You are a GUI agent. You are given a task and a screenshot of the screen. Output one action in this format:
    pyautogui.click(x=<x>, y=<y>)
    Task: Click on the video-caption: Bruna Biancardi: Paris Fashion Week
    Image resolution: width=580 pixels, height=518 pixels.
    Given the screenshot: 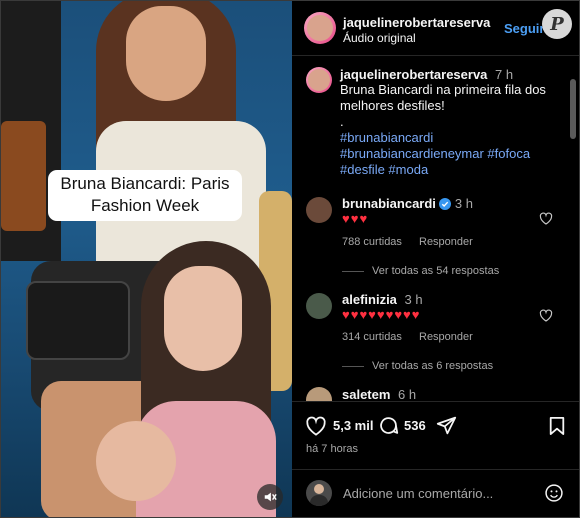 What is the action you would take?
    pyautogui.click(x=145, y=195)
    